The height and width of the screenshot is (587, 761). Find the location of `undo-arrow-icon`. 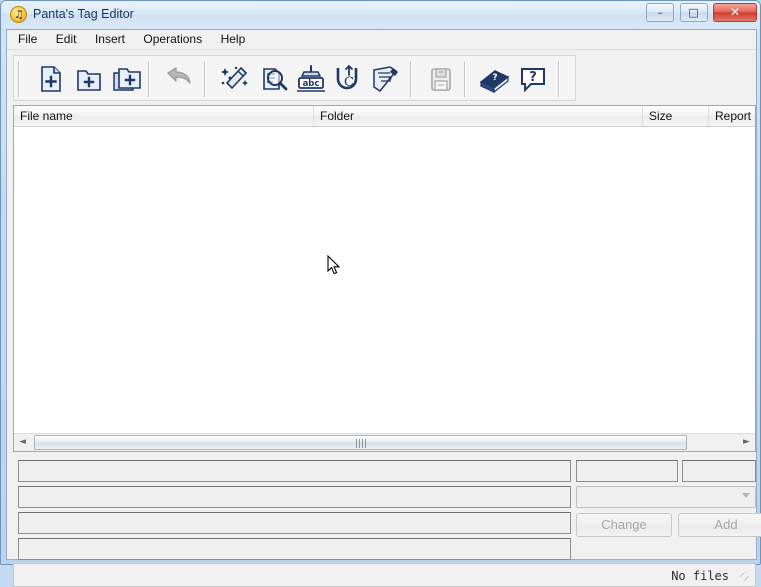

undo-arrow-icon is located at coordinates (179, 75).